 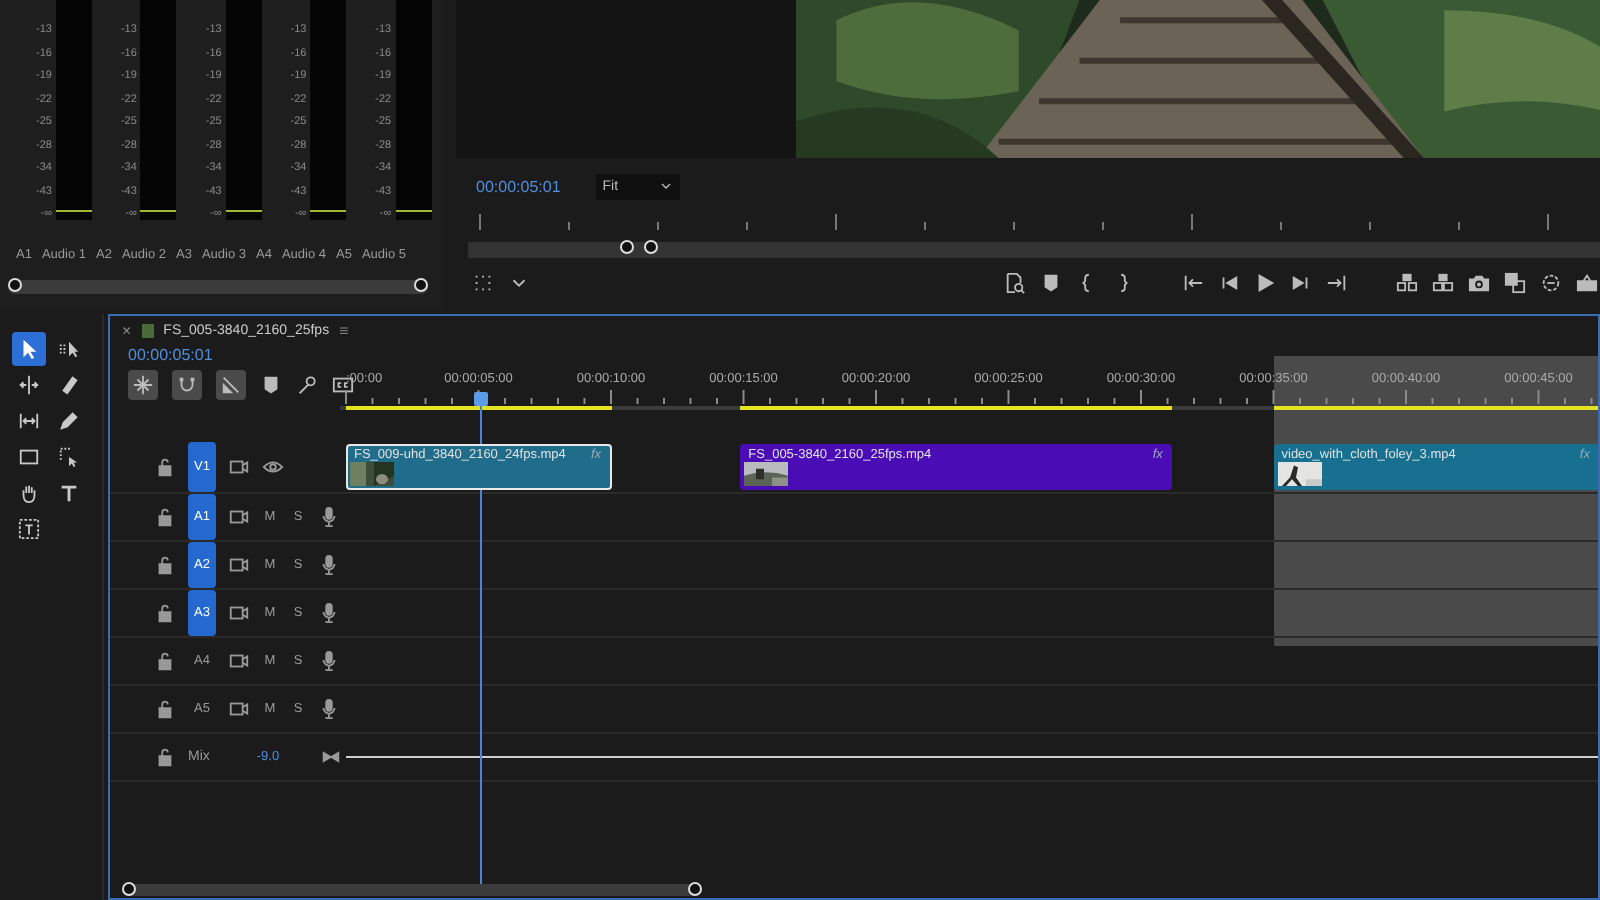 I want to click on extract-icon, so click(x=1443, y=282).